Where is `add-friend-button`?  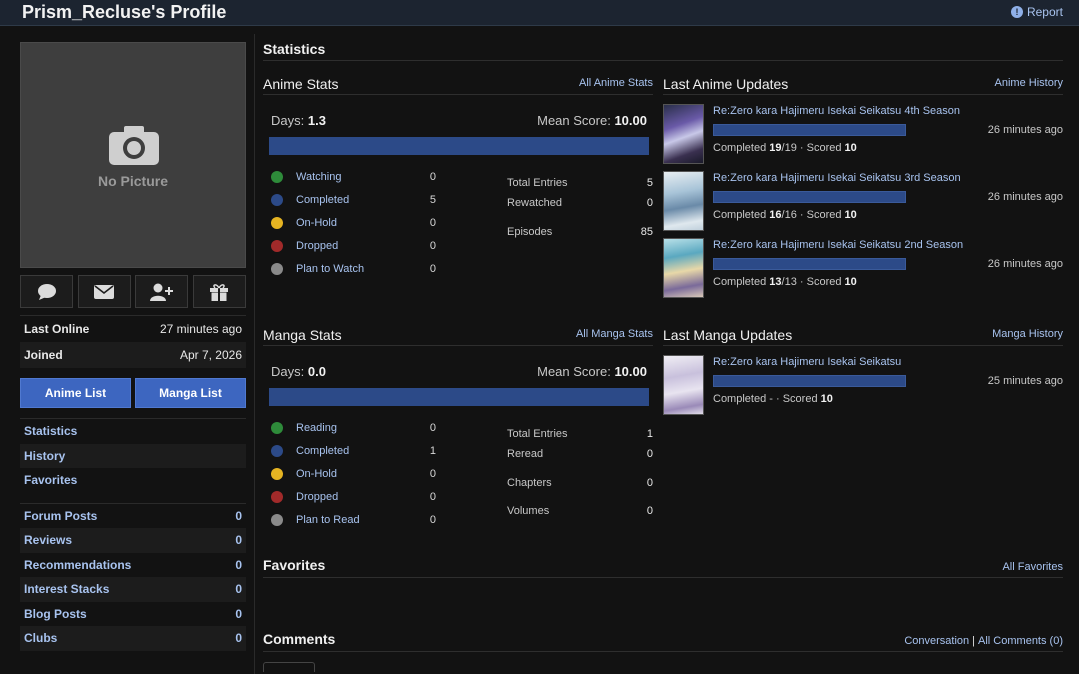 add-friend-button is located at coordinates (162, 291).